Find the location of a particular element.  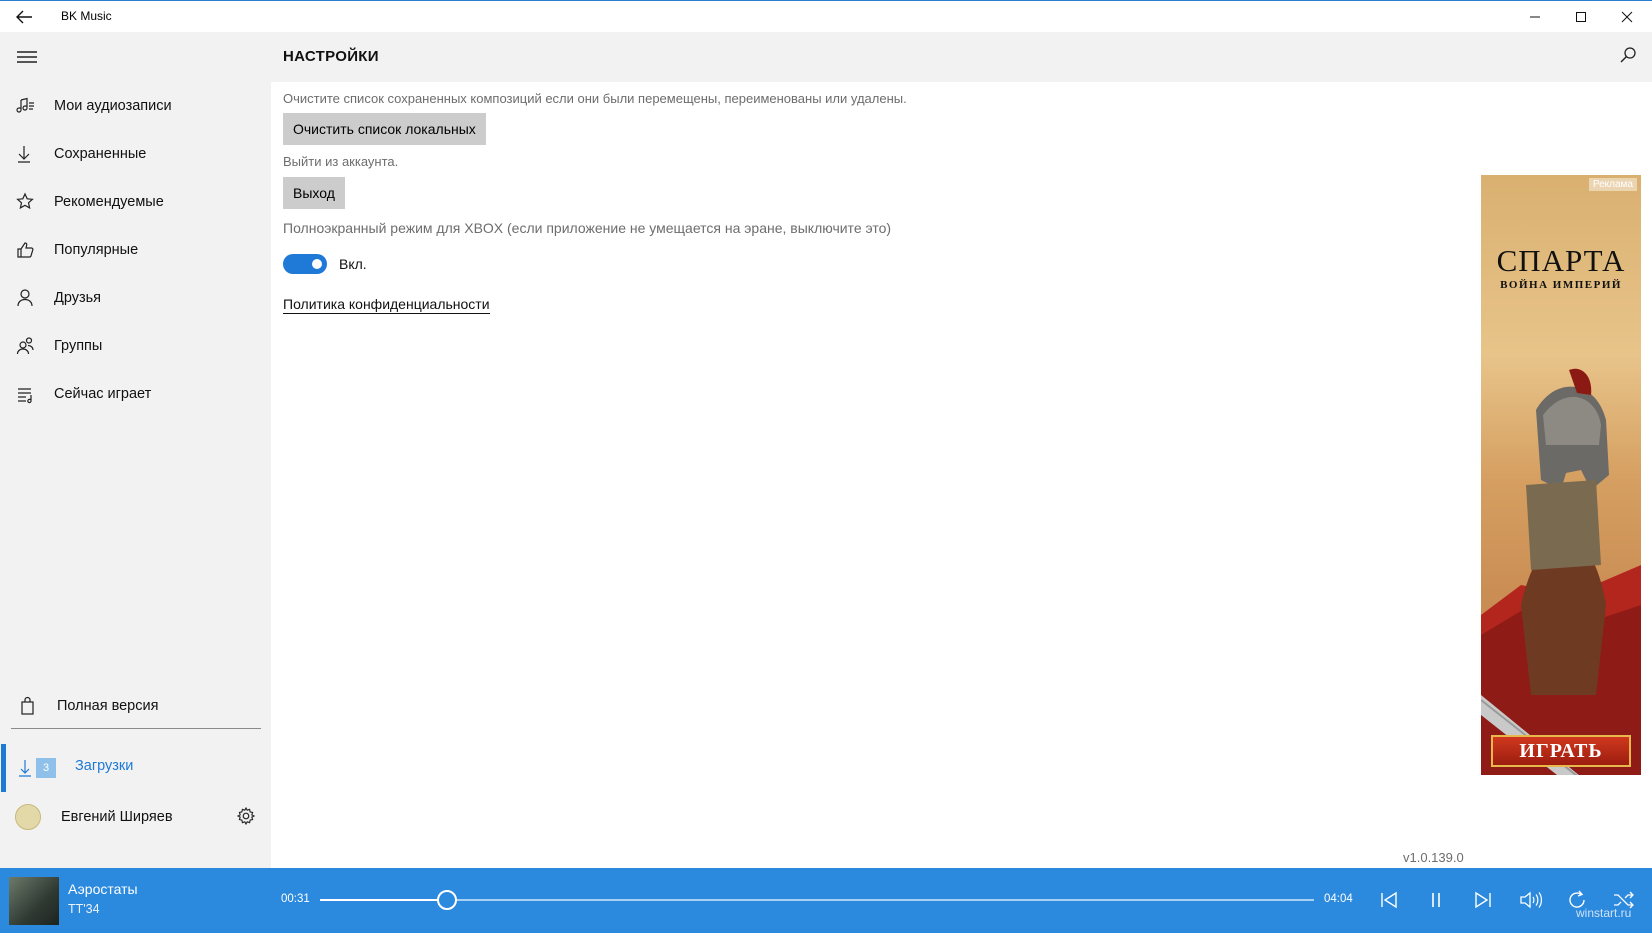

title-bar: BK Music is located at coordinates (826, 16).